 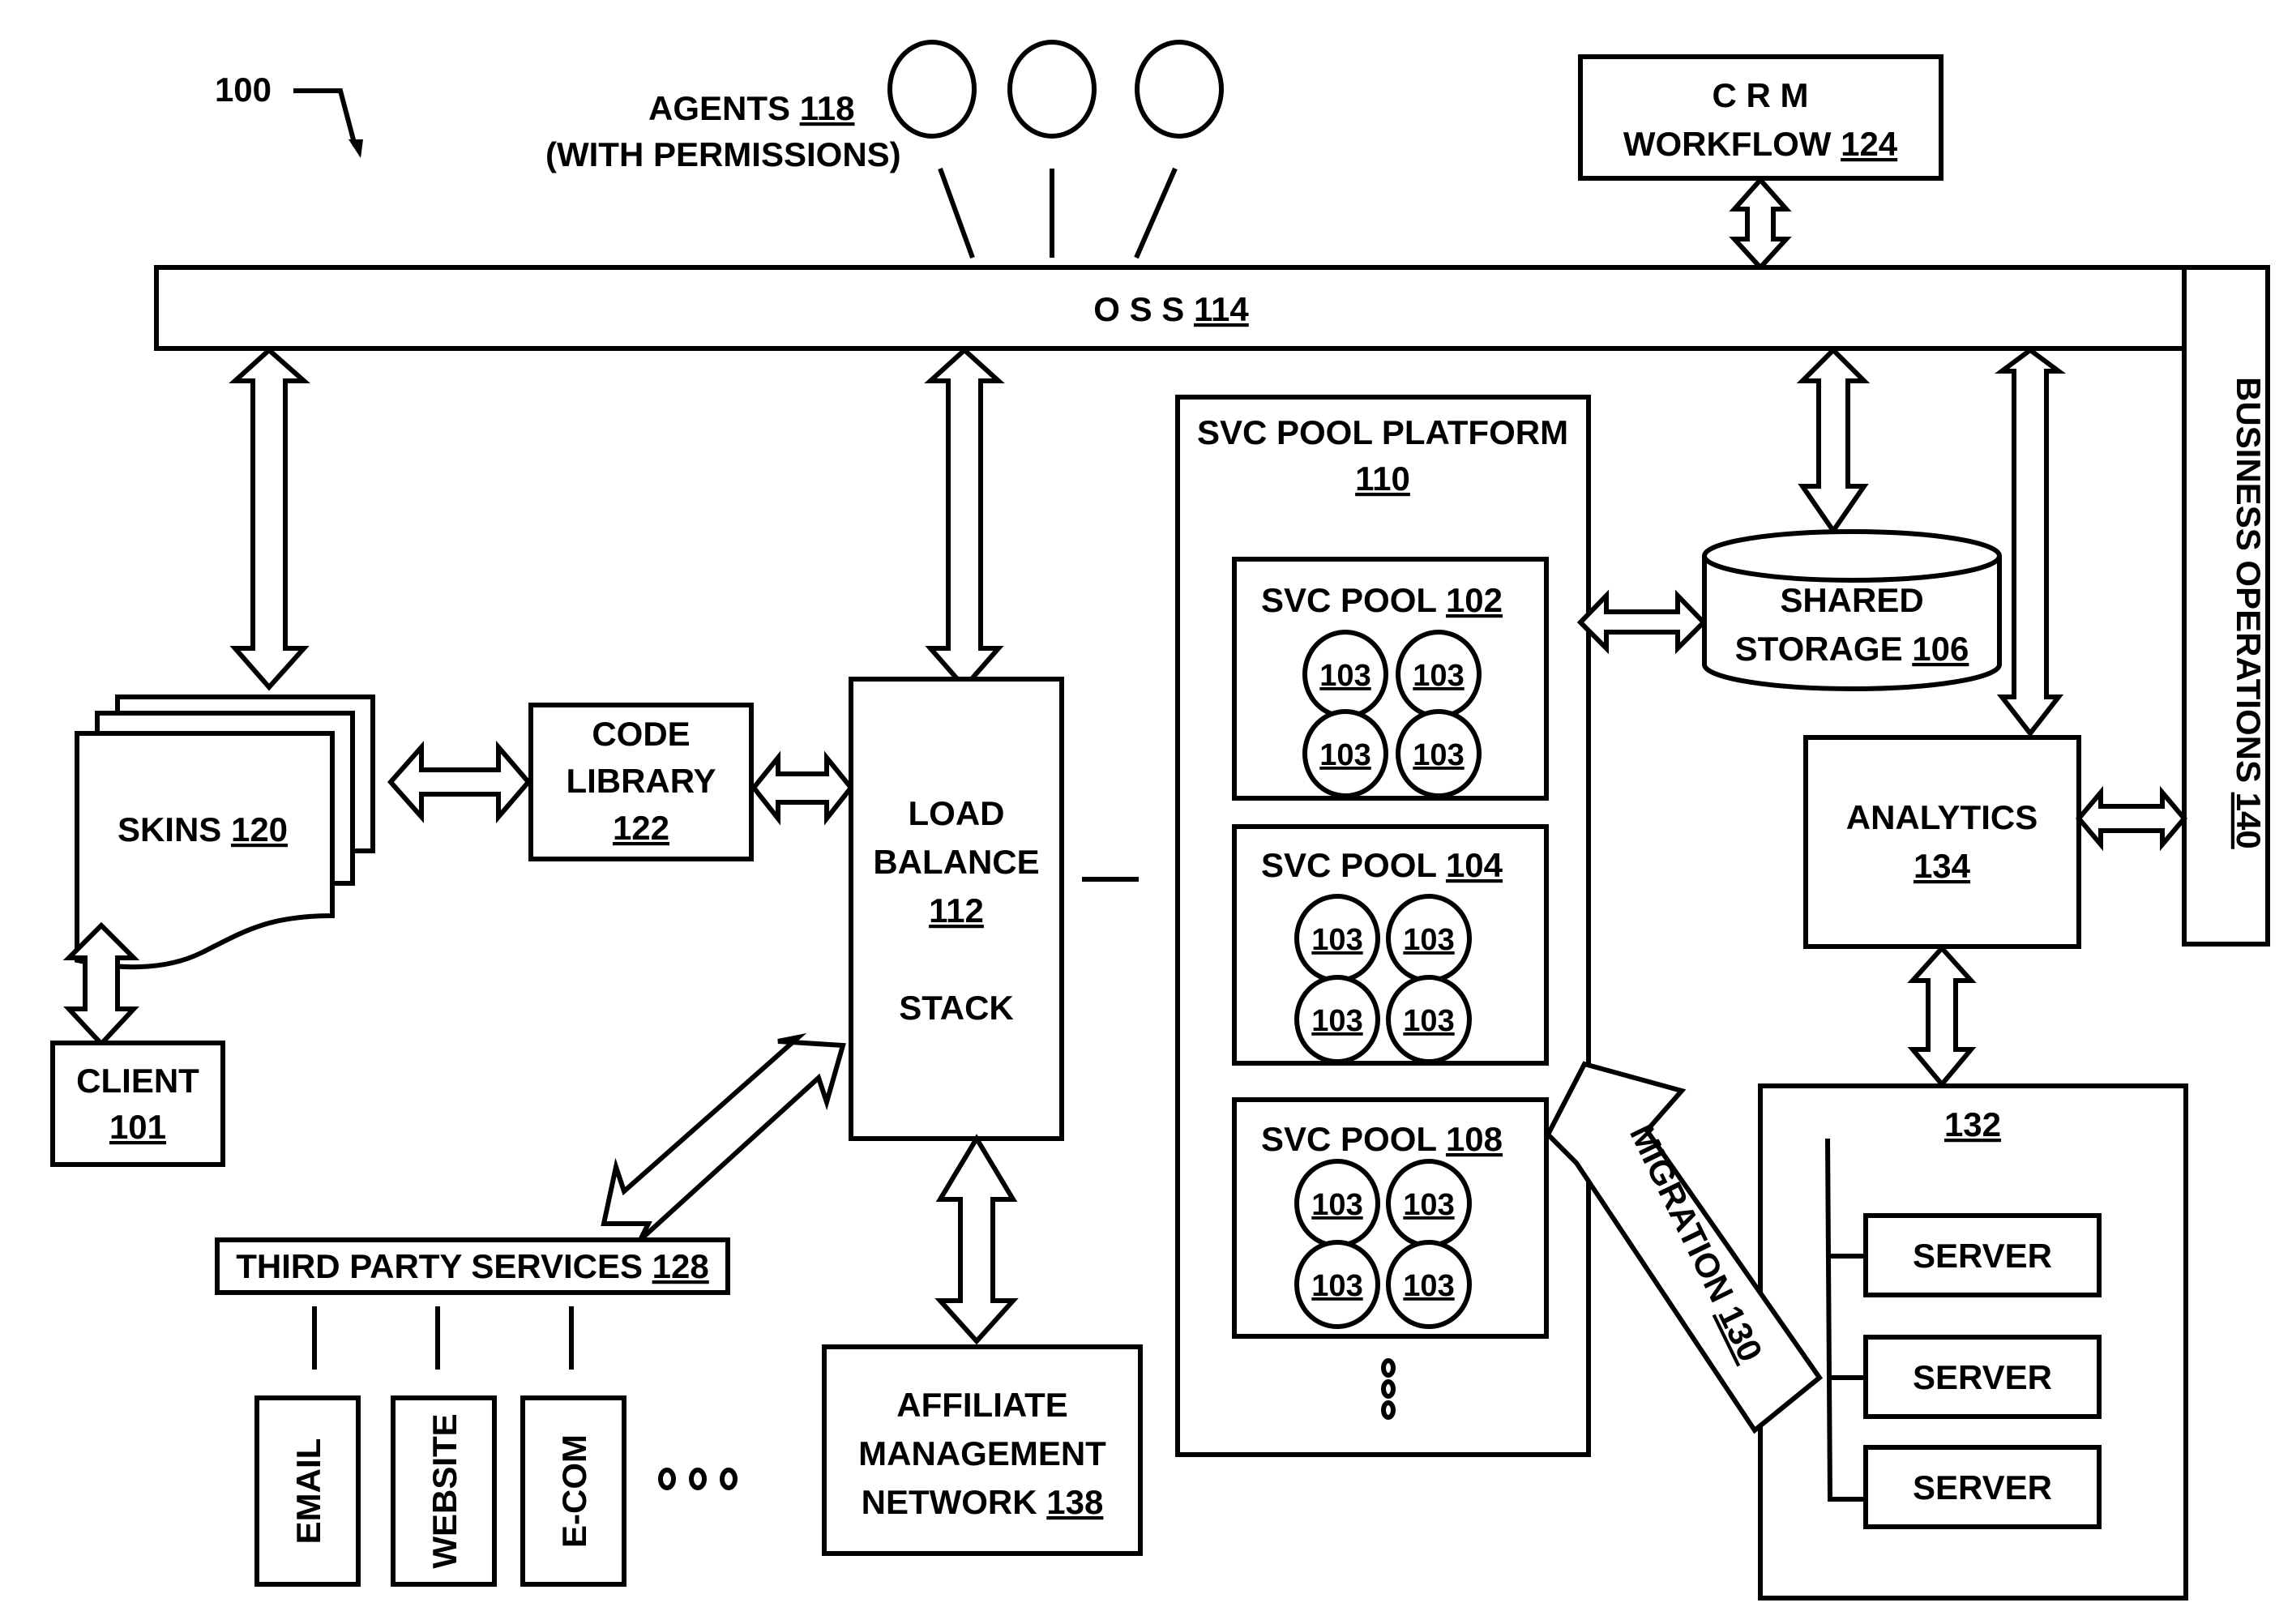 What do you see at coordinates (1171, 309) in the screenshot?
I see `oss-label: O S S 114` at bounding box center [1171, 309].